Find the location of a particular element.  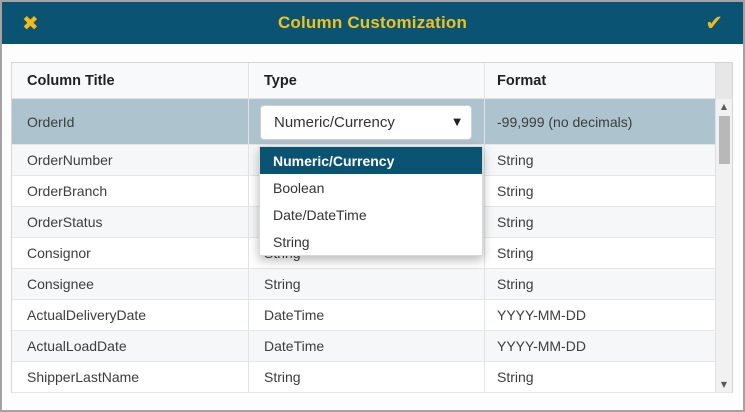

cell-title: OrderNumber is located at coordinates (130, 160).